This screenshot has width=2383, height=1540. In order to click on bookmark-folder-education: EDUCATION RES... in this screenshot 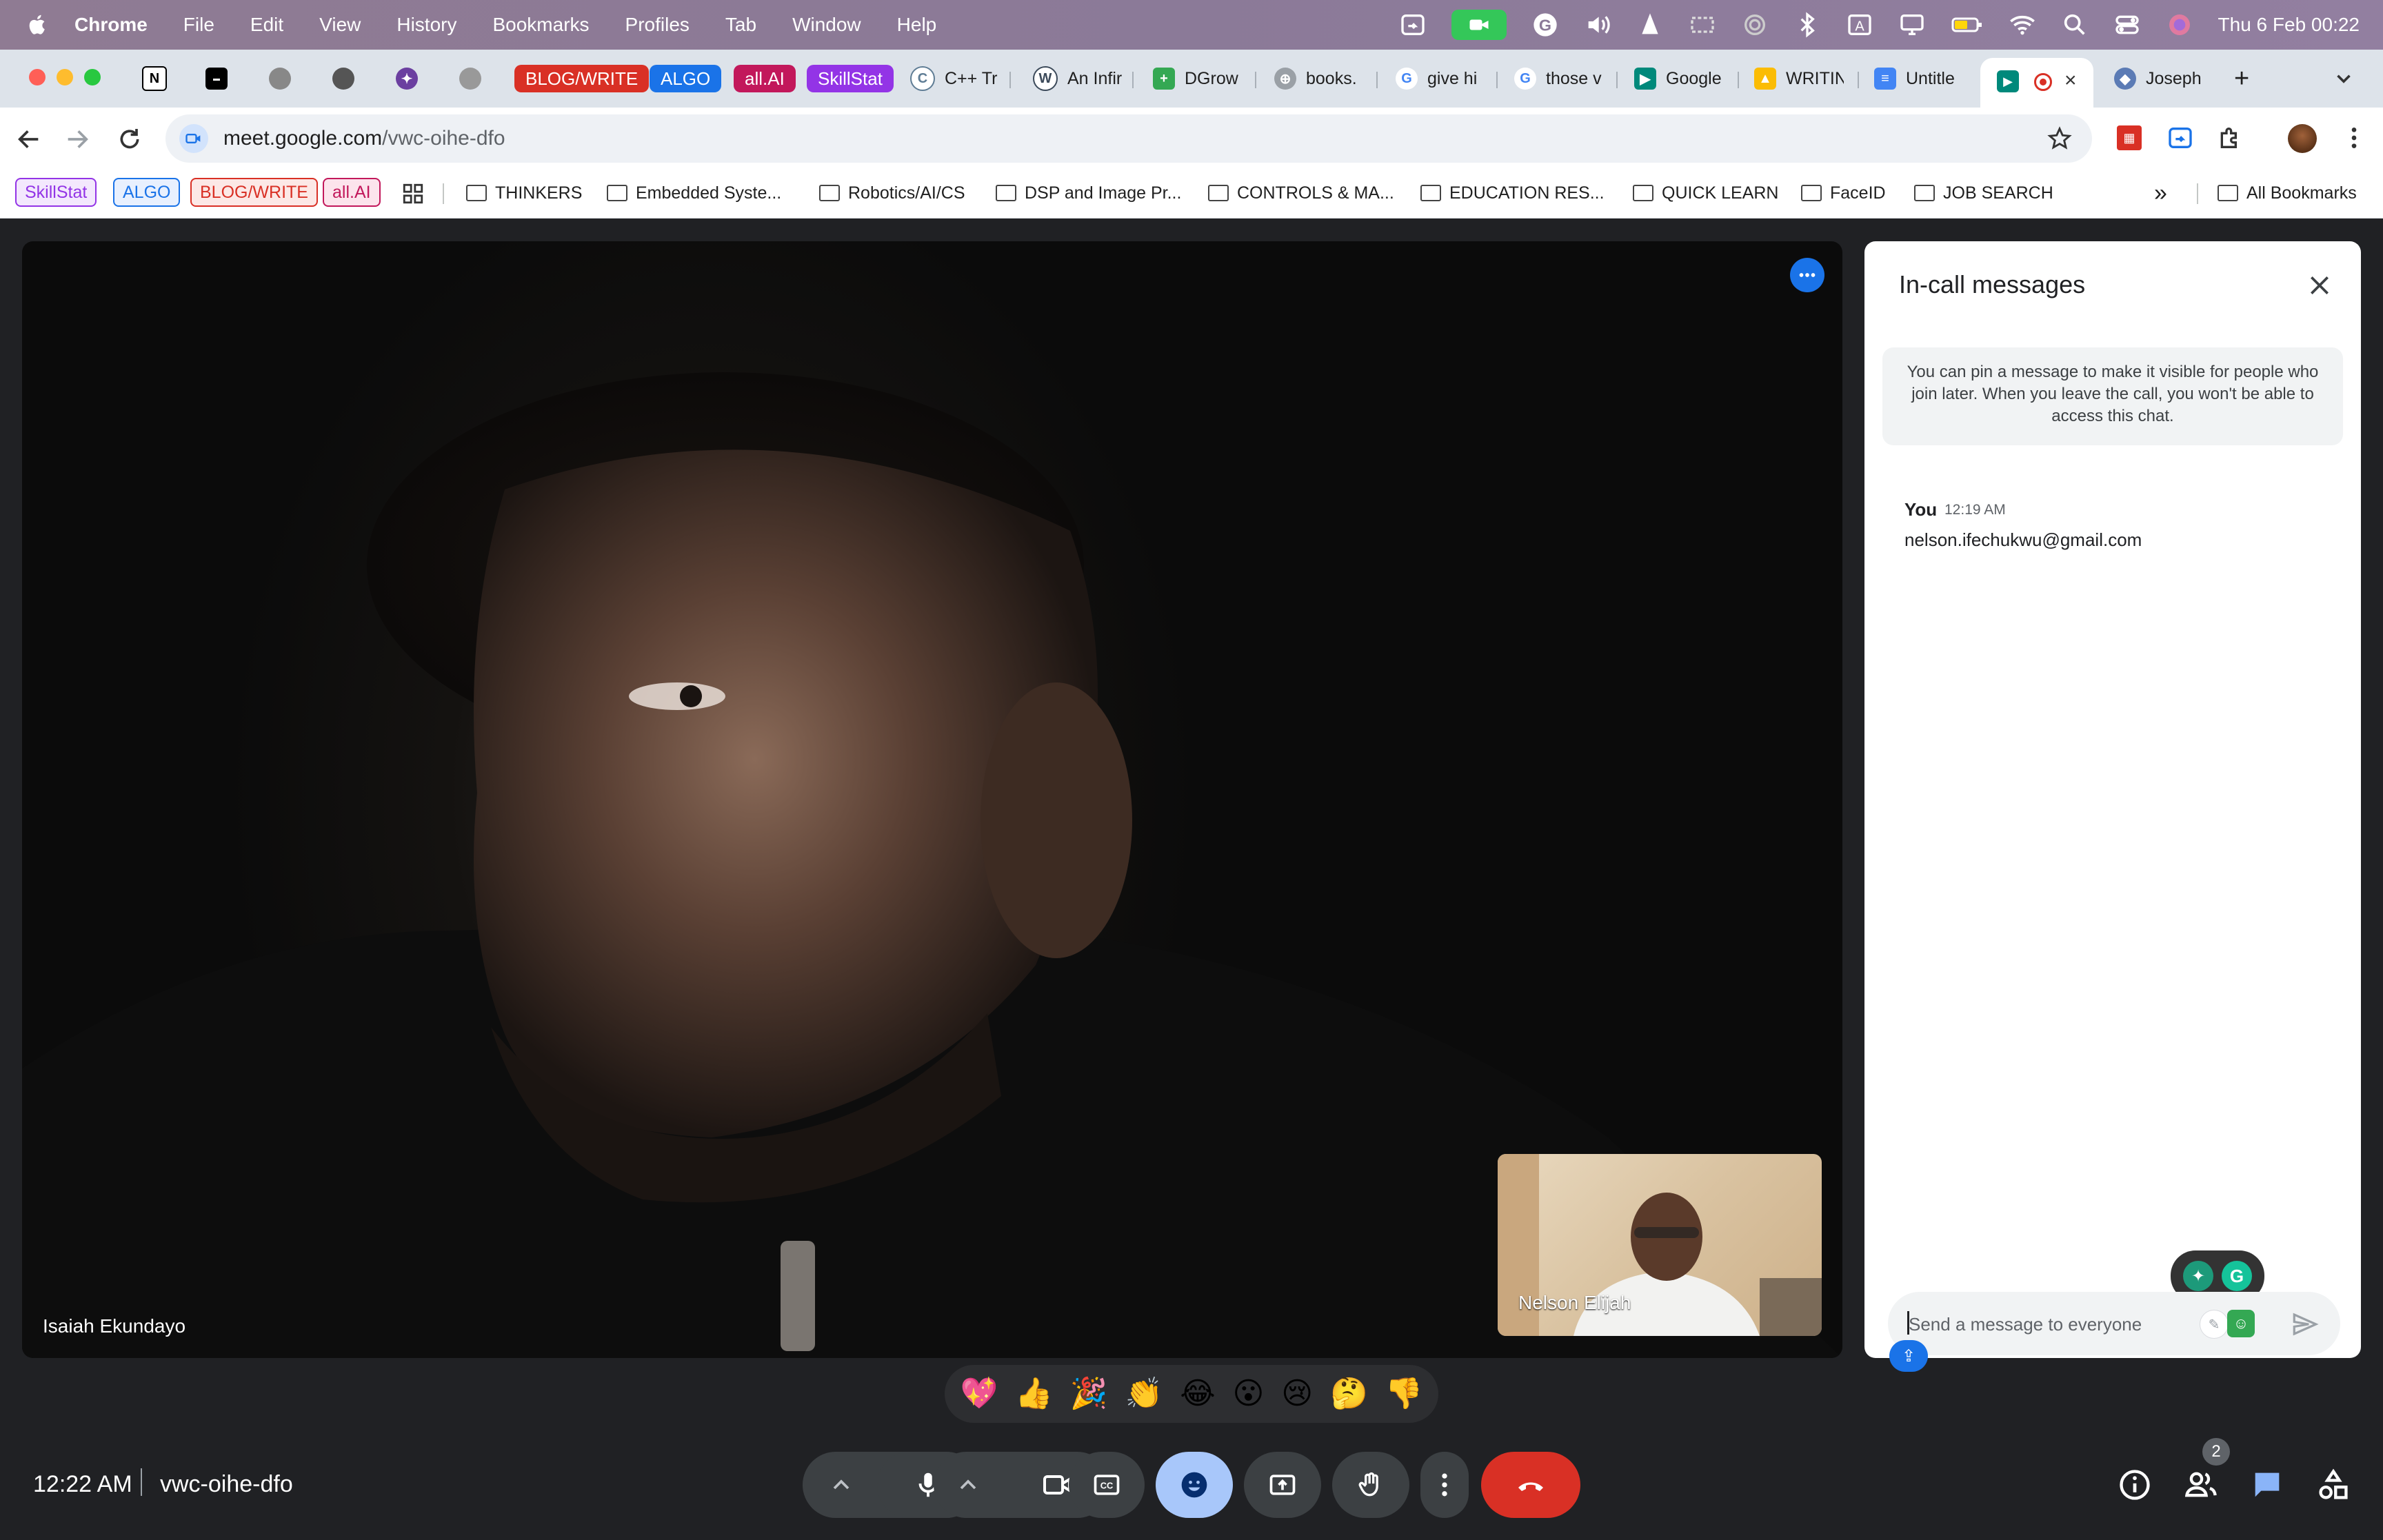, I will do `click(1512, 193)`.